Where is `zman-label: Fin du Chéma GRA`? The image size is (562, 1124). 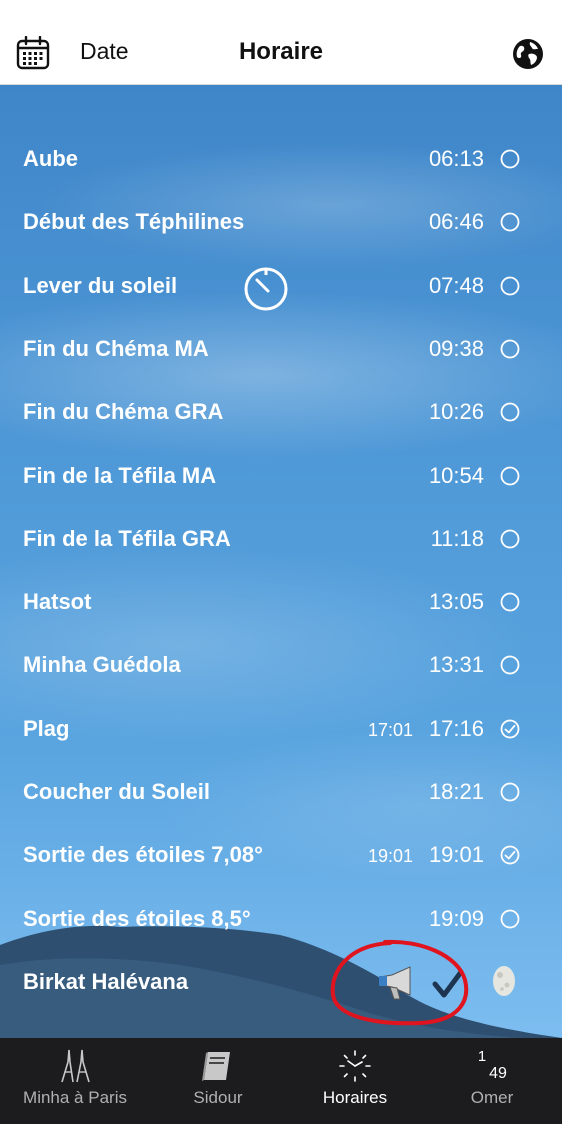
zman-label: Fin du Chéma GRA is located at coordinates (123, 412).